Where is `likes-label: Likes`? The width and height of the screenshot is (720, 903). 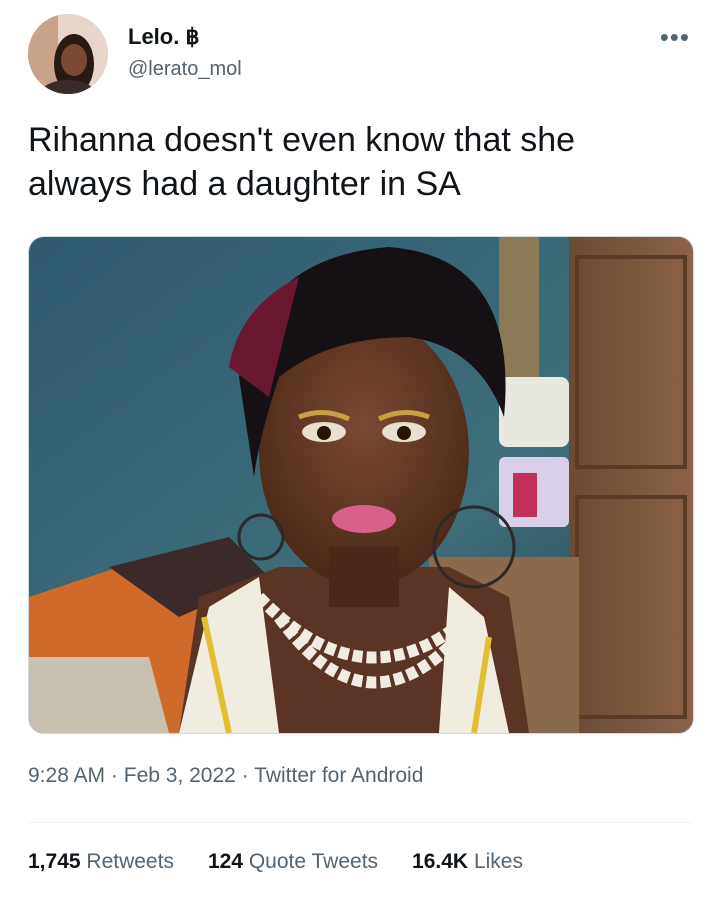
likes-label: Likes is located at coordinates (498, 861).